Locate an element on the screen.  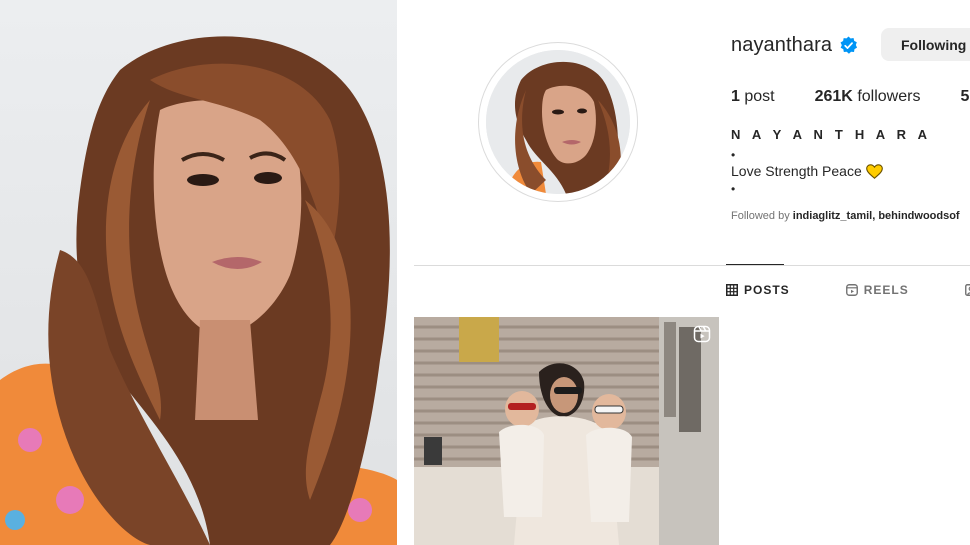
profile-tabs: POSTS REELS is located at coordinates (848, 290).